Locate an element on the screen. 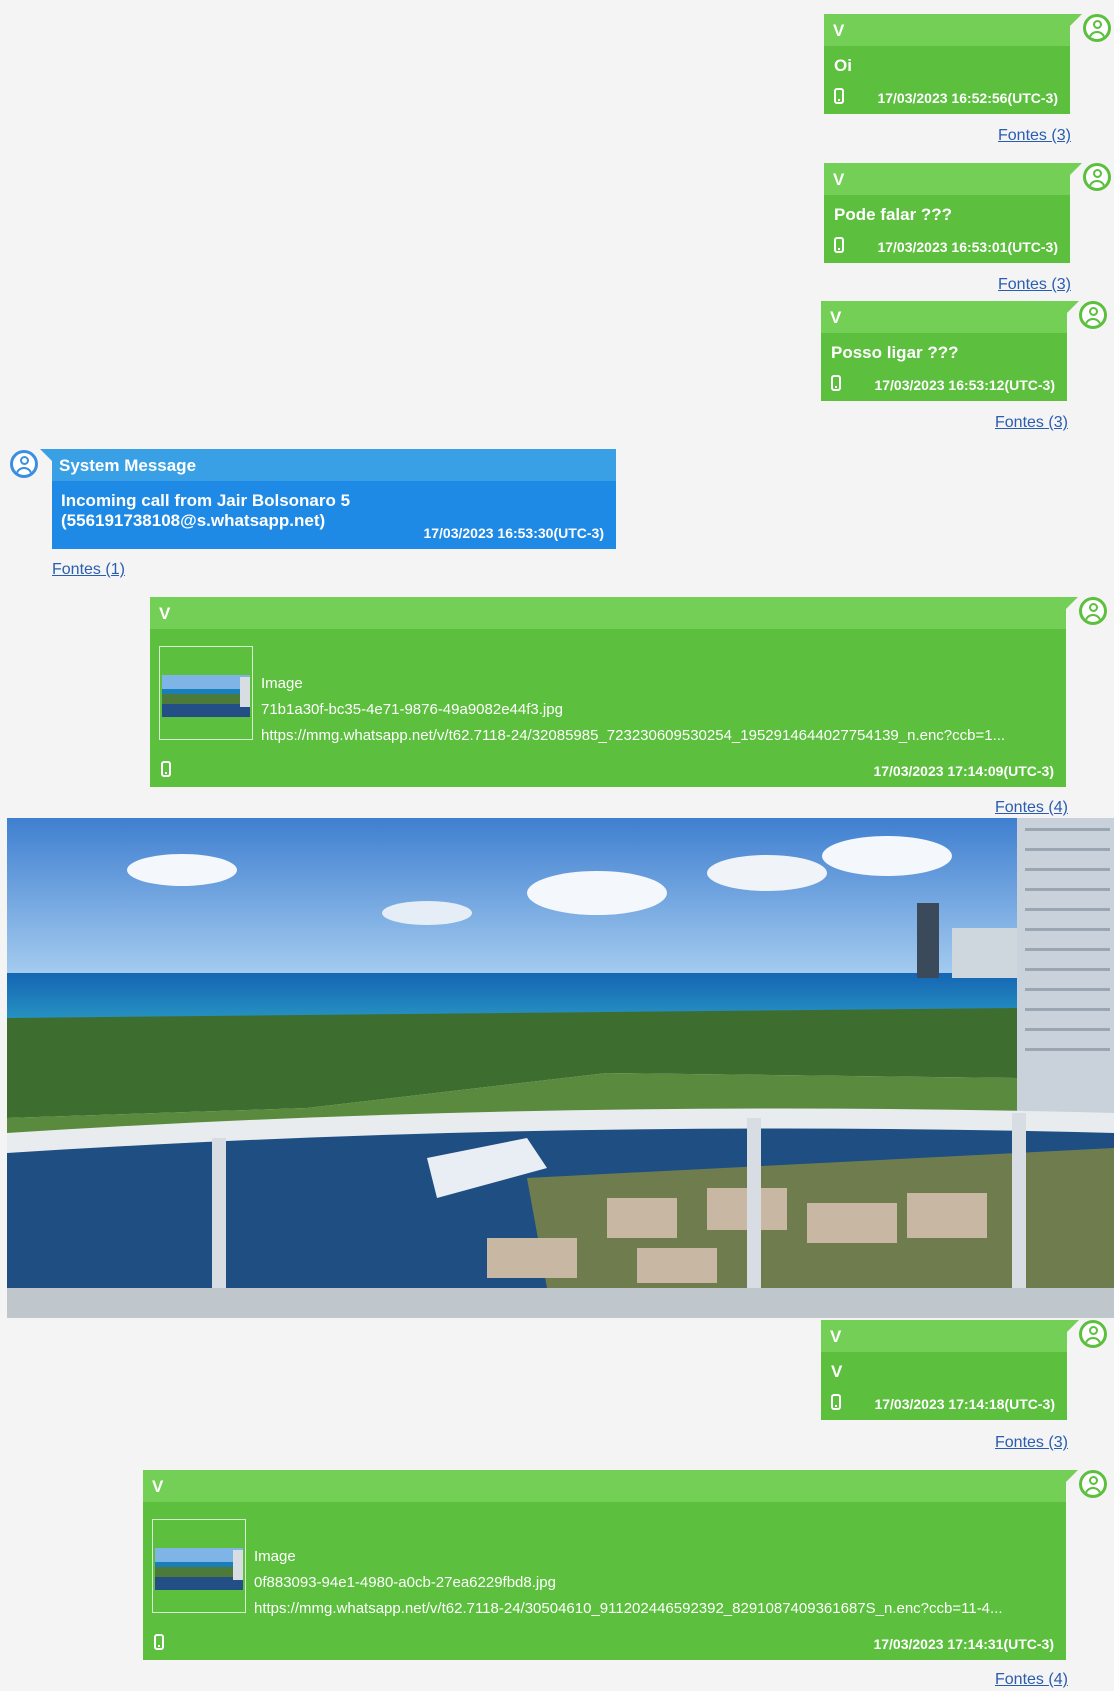 The width and height of the screenshot is (1114, 1691). message-timestamp: 17/03/2023 16:53:12(UTC-3) is located at coordinates (964, 385).